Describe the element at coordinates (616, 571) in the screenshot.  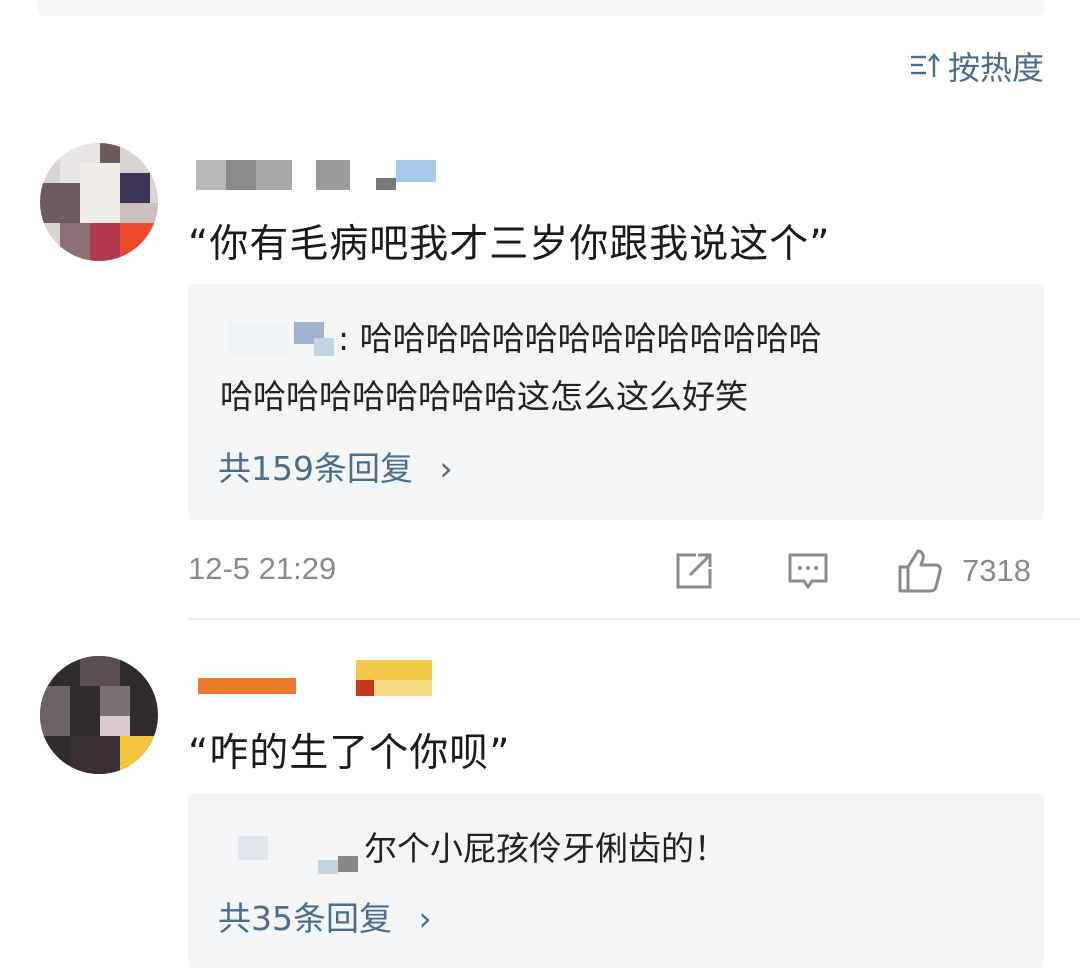
I see `comment-meta-row: 12-5 21:29 7318` at that location.